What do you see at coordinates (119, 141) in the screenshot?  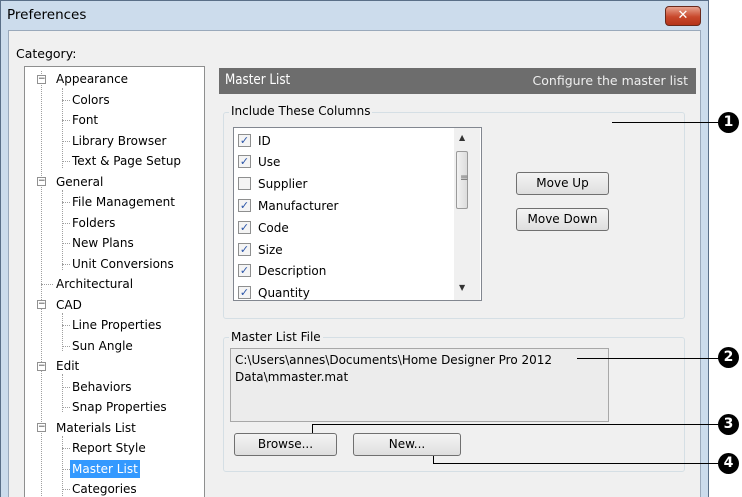 I see `tree-item-library-browser: Library Browser` at bounding box center [119, 141].